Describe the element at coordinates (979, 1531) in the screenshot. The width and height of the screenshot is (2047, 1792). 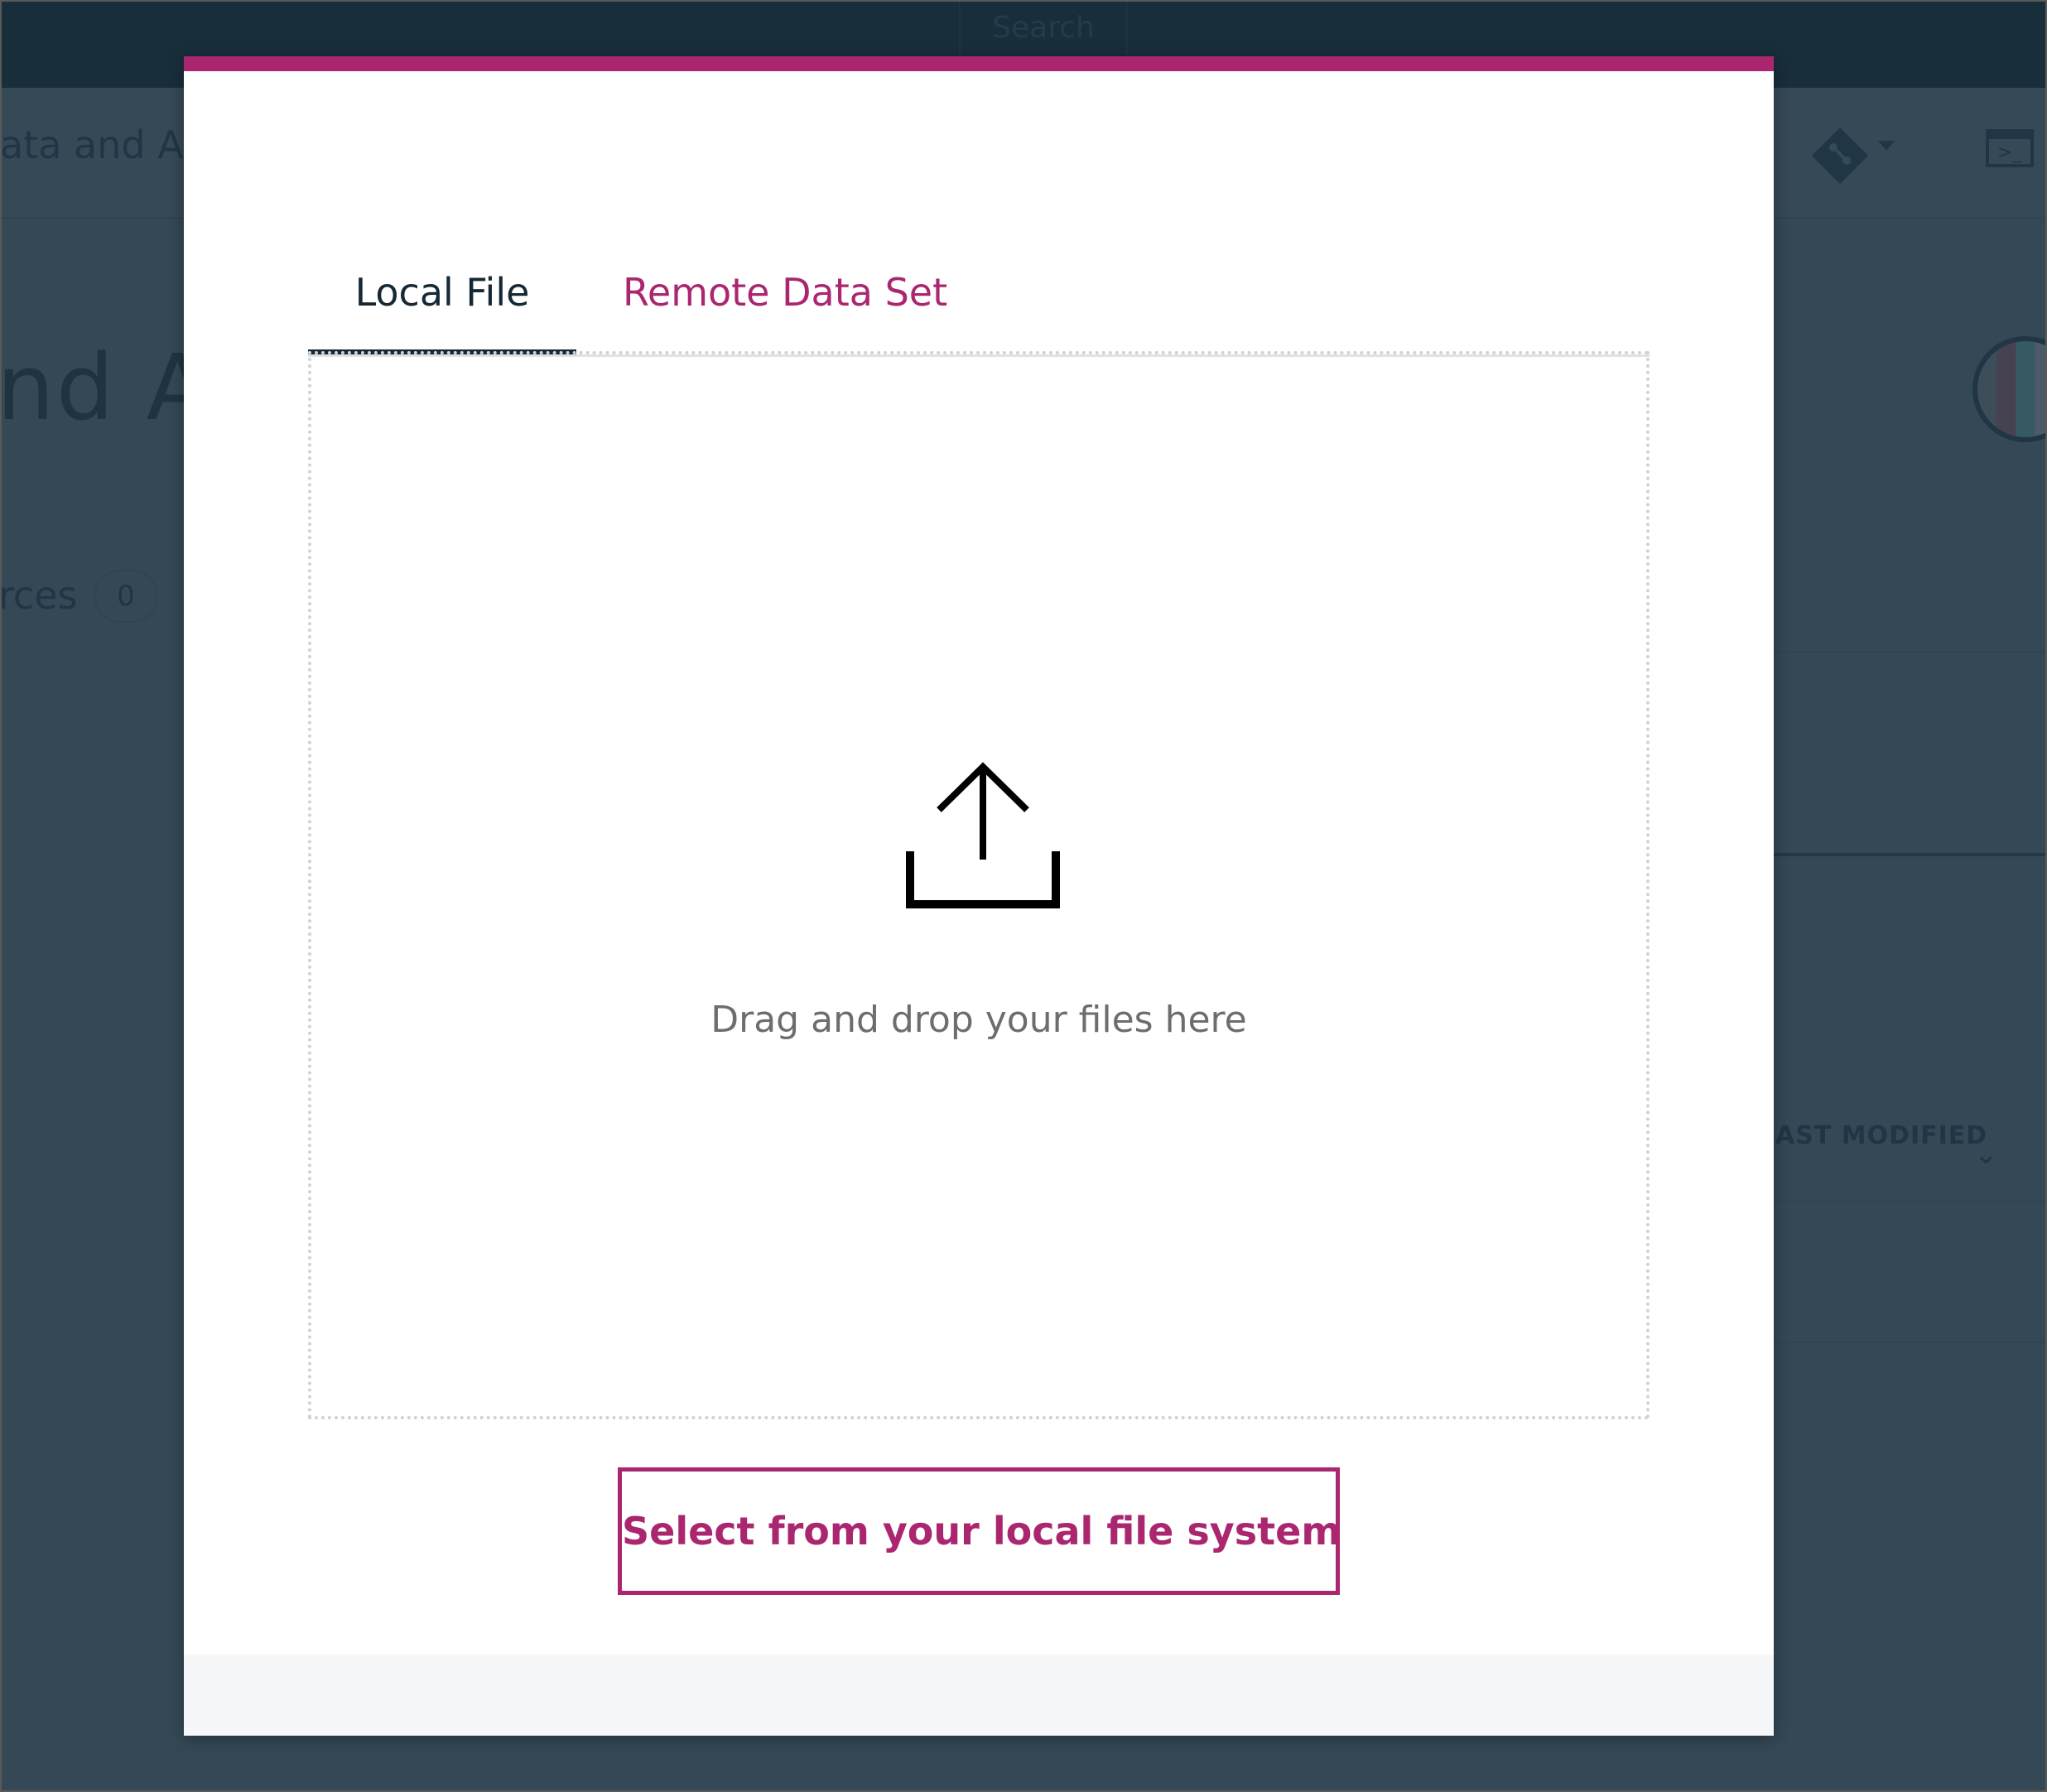
I see `select-files-button: Select from your local file system` at that location.